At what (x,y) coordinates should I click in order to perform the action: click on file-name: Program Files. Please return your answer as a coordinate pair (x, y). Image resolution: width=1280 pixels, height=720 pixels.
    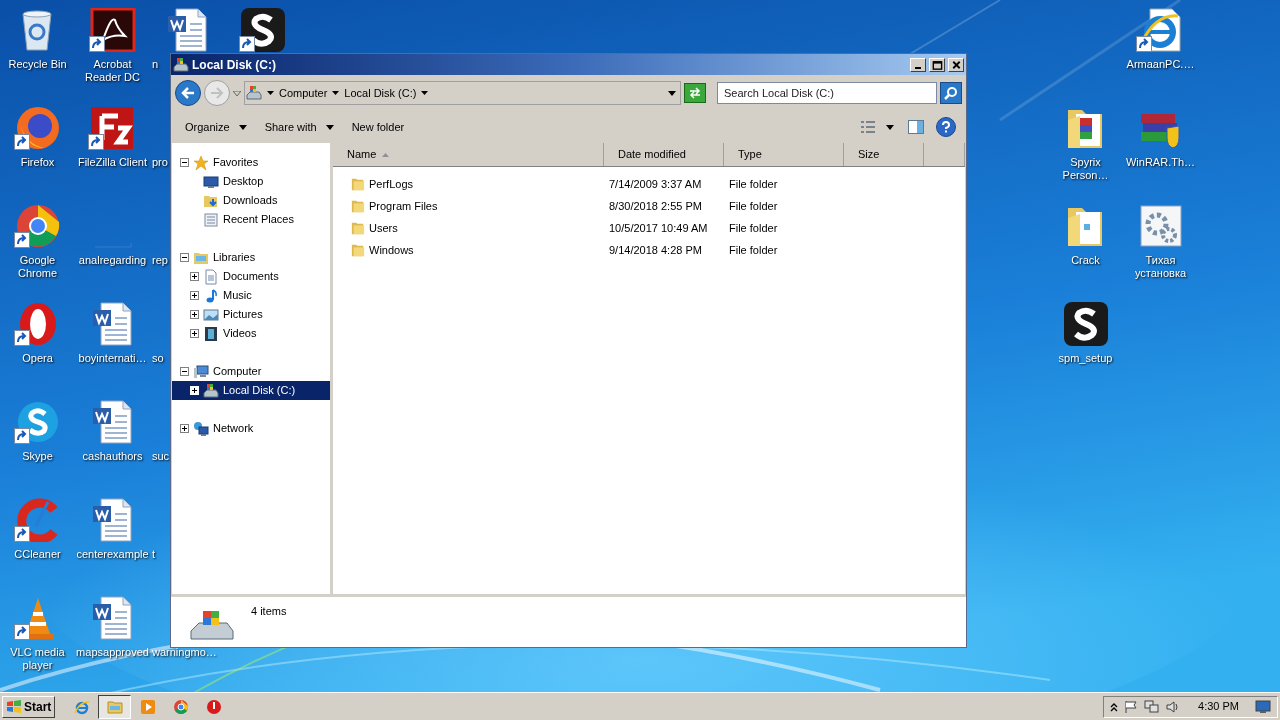
    Looking at the image, I should click on (403, 206).